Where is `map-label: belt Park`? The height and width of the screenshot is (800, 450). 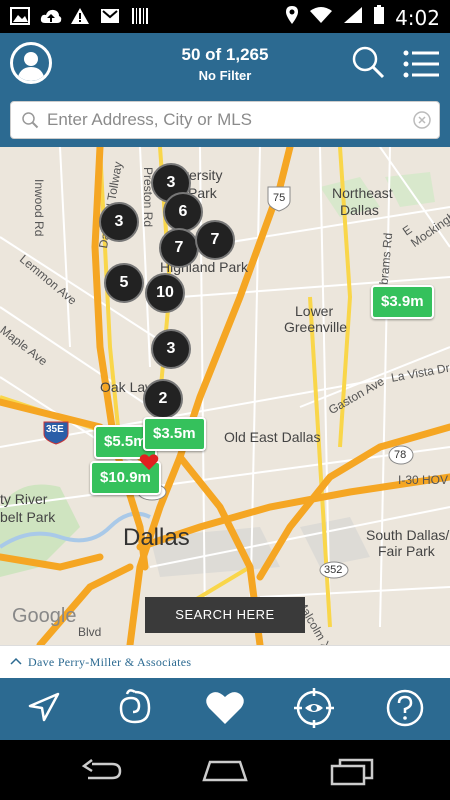
map-label: belt Park is located at coordinates (28, 517).